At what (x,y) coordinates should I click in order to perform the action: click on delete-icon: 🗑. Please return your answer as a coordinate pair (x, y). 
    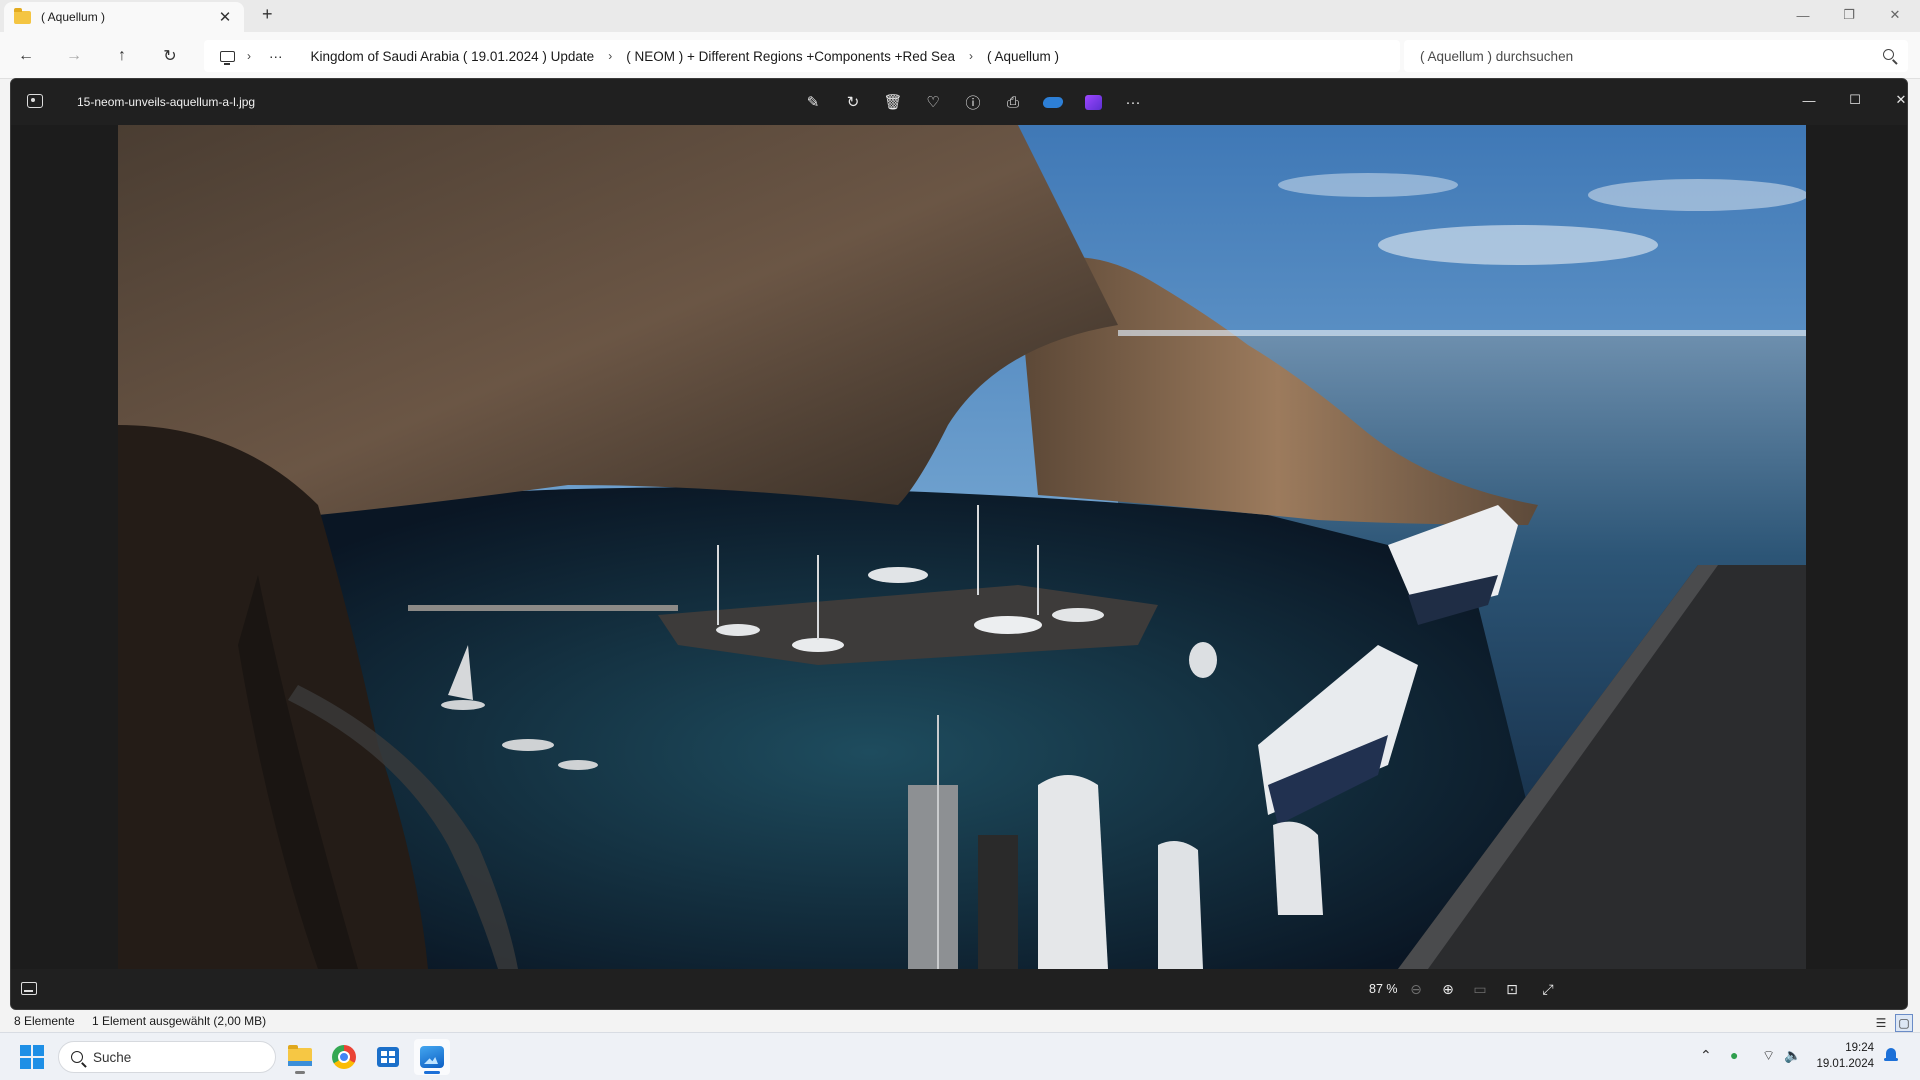
    Looking at the image, I should click on (893, 102).